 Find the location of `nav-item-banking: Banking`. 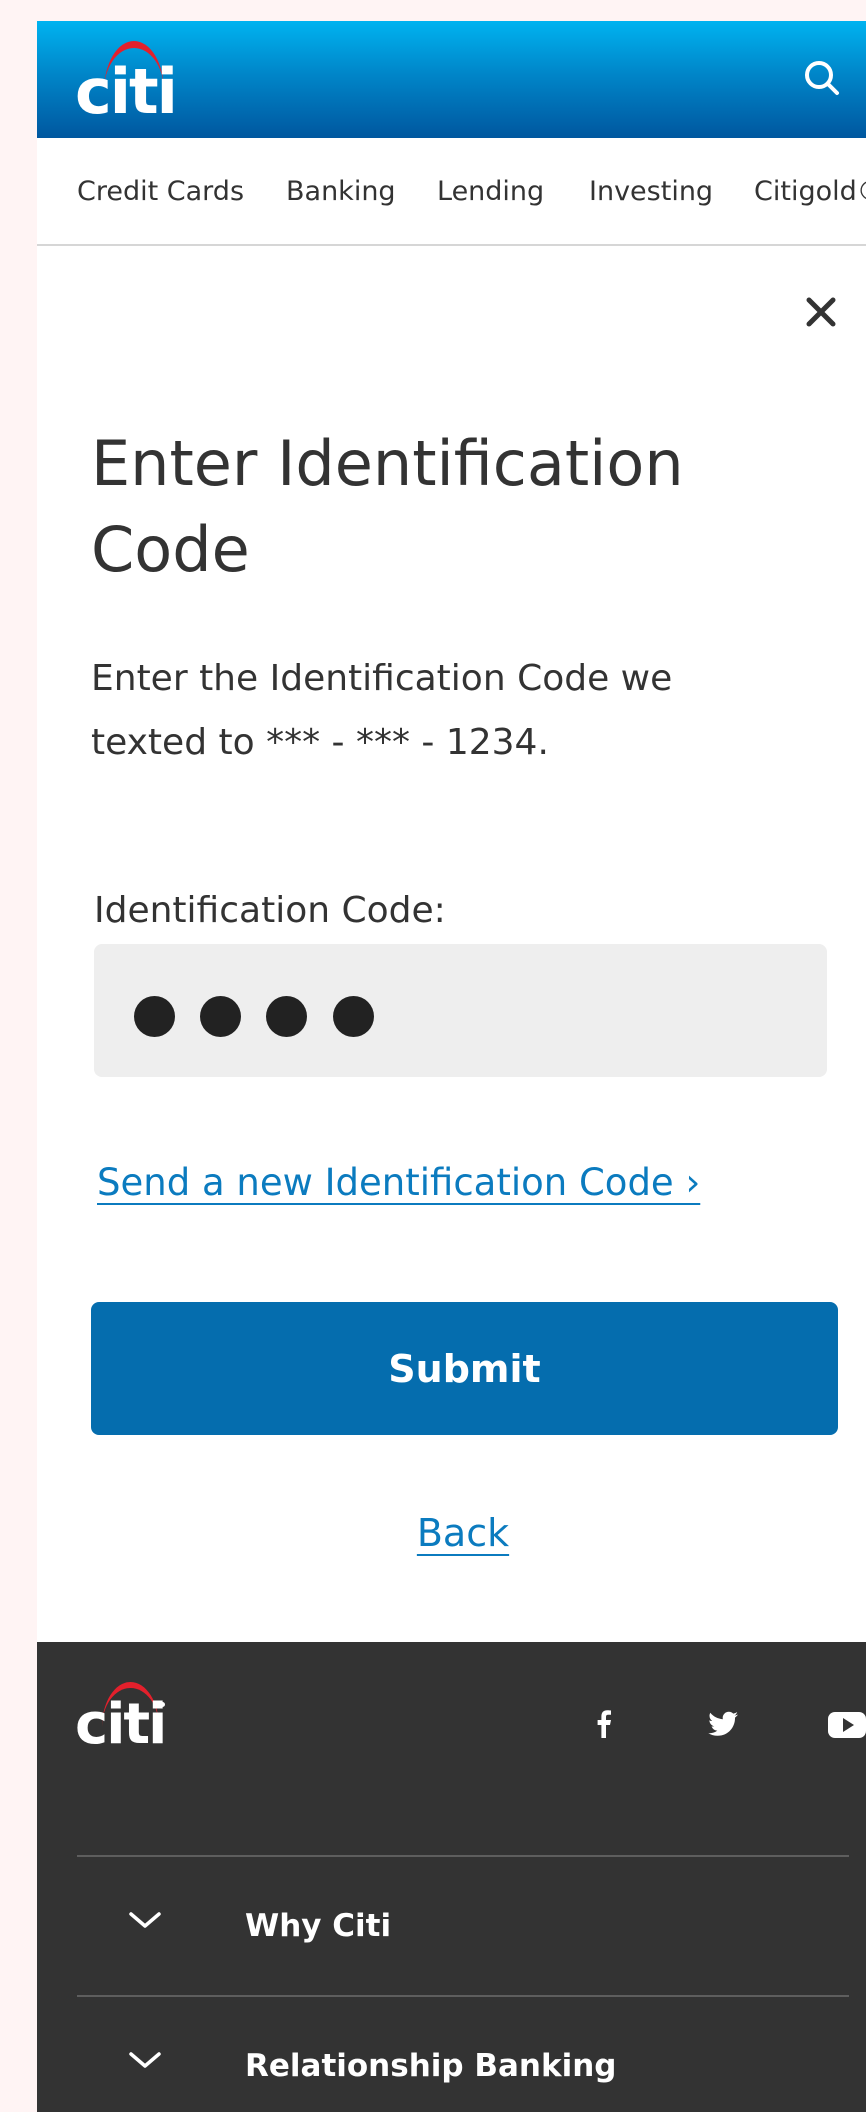

nav-item-banking: Banking is located at coordinates (341, 192).